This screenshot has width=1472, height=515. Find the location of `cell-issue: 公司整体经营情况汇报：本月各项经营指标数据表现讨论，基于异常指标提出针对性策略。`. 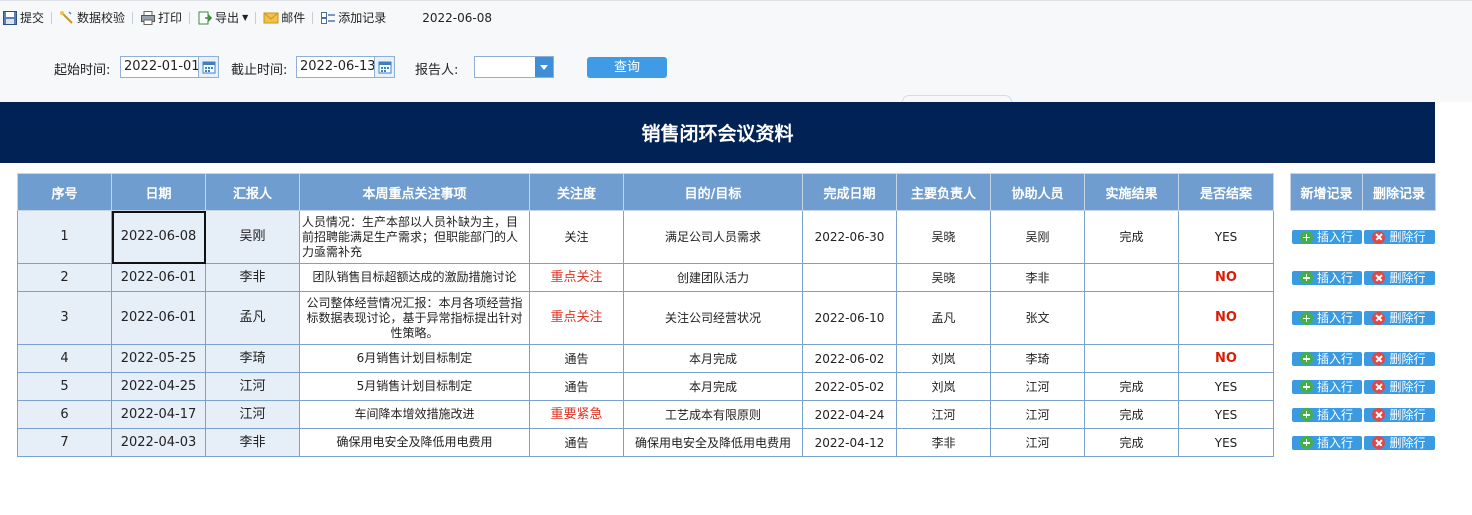

cell-issue: 公司整体经营情况汇报：本月各项经营指标数据表现讨论，基于异常指标提出针对性策略。 is located at coordinates (414, 318).